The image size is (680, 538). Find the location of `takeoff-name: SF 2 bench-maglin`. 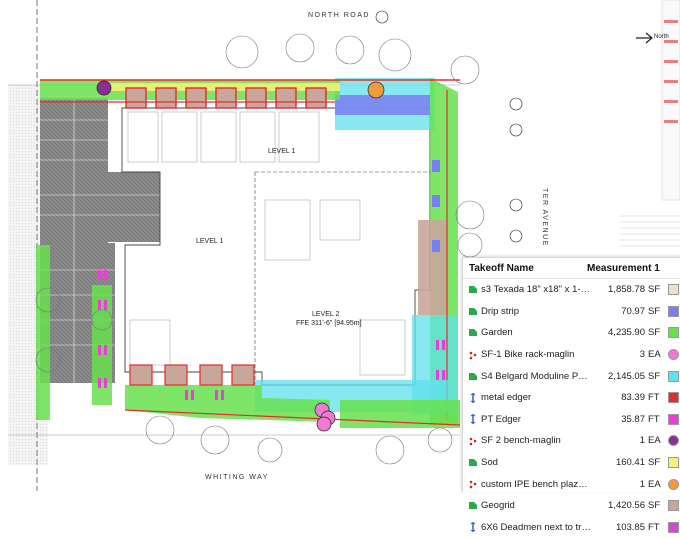

takeoff-name: SF 2 bench-maglin is located at coordinates (521, 441).